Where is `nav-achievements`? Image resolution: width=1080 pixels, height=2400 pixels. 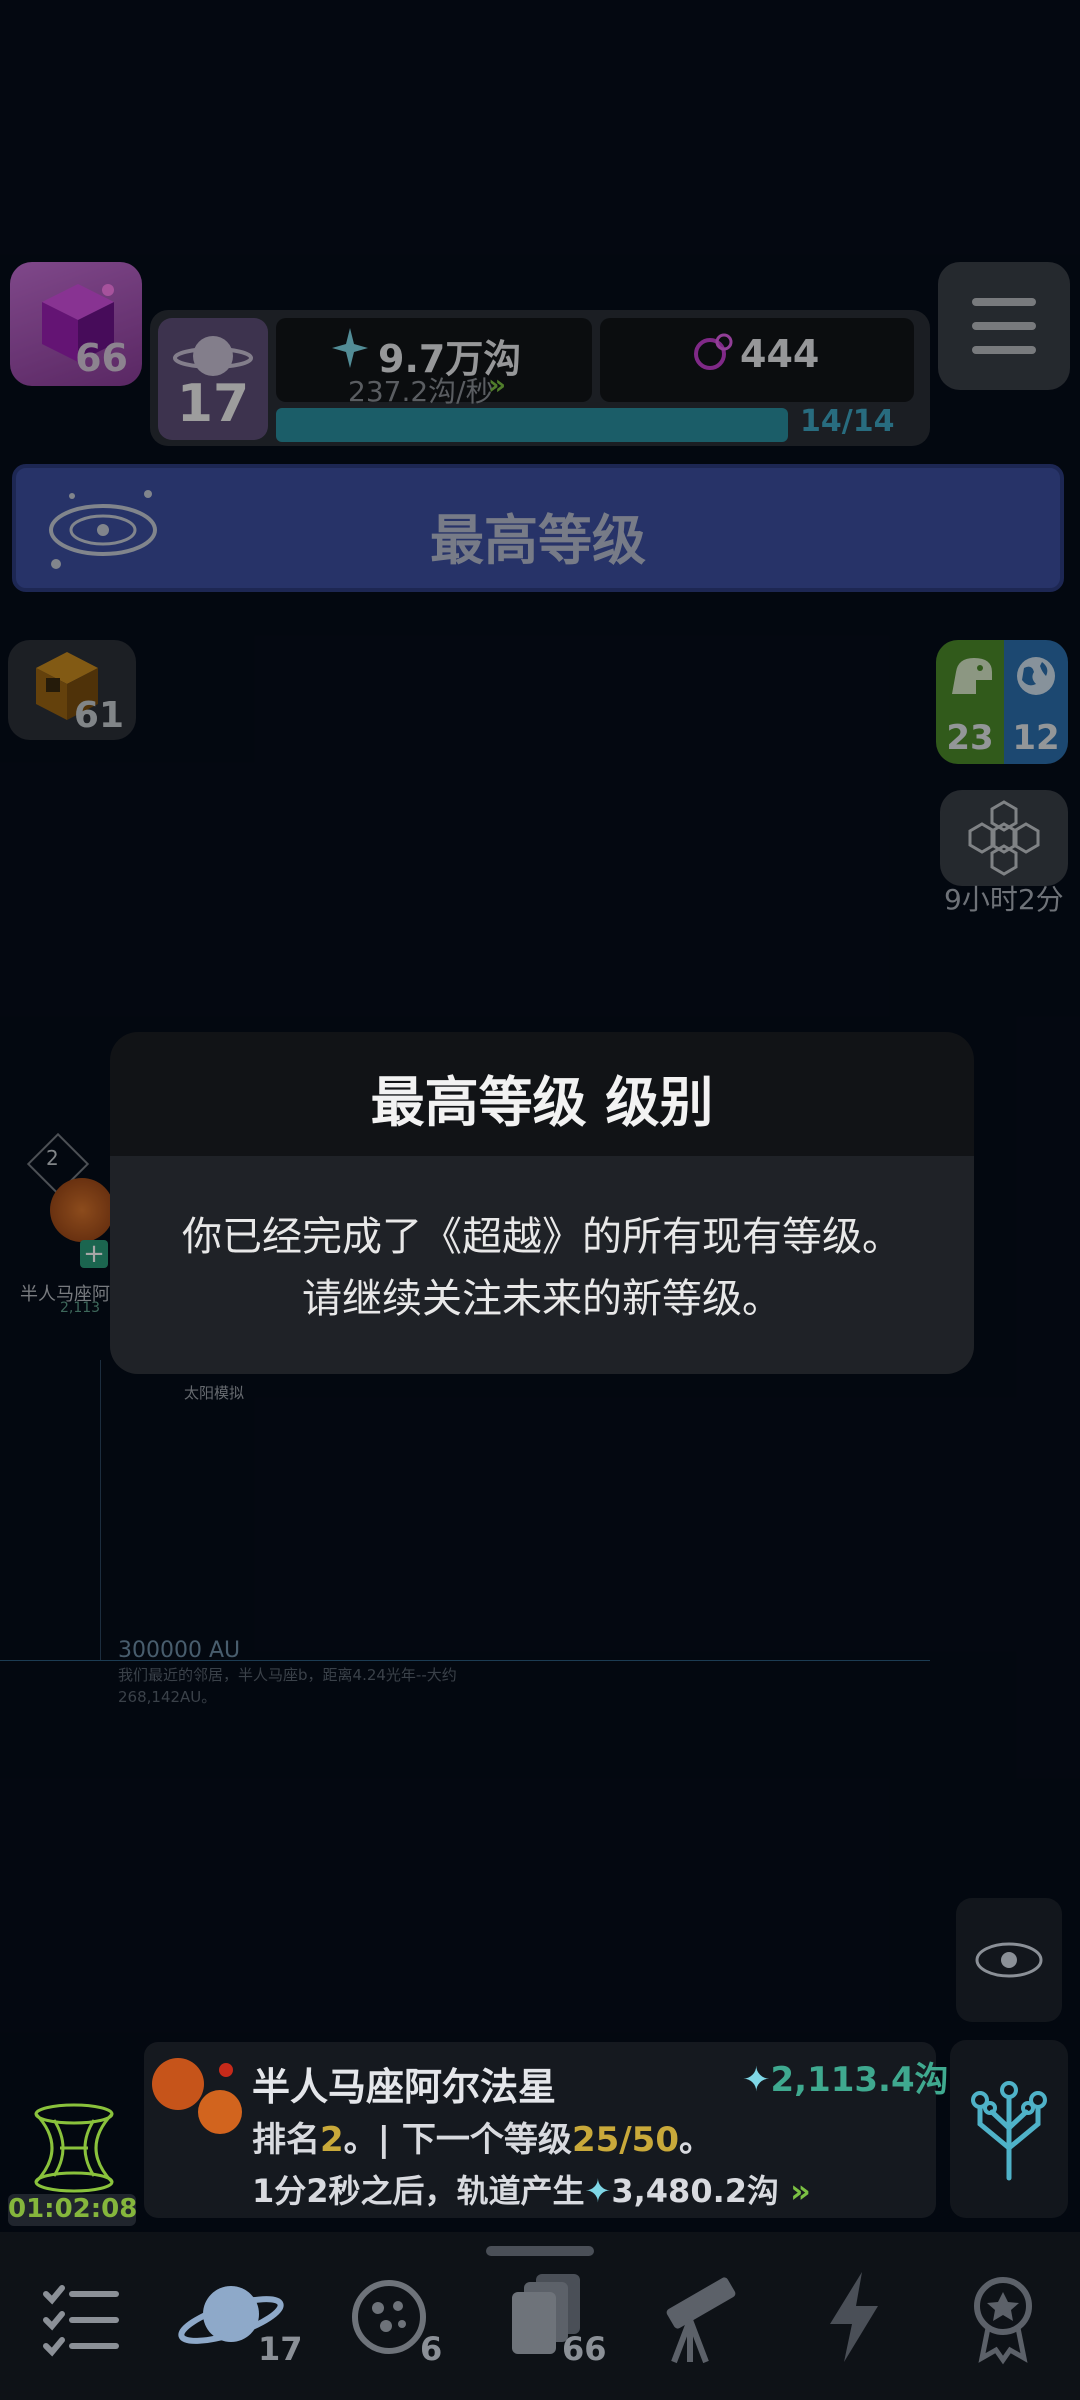
nav-achievements is located at coordinates (1003, 2317).